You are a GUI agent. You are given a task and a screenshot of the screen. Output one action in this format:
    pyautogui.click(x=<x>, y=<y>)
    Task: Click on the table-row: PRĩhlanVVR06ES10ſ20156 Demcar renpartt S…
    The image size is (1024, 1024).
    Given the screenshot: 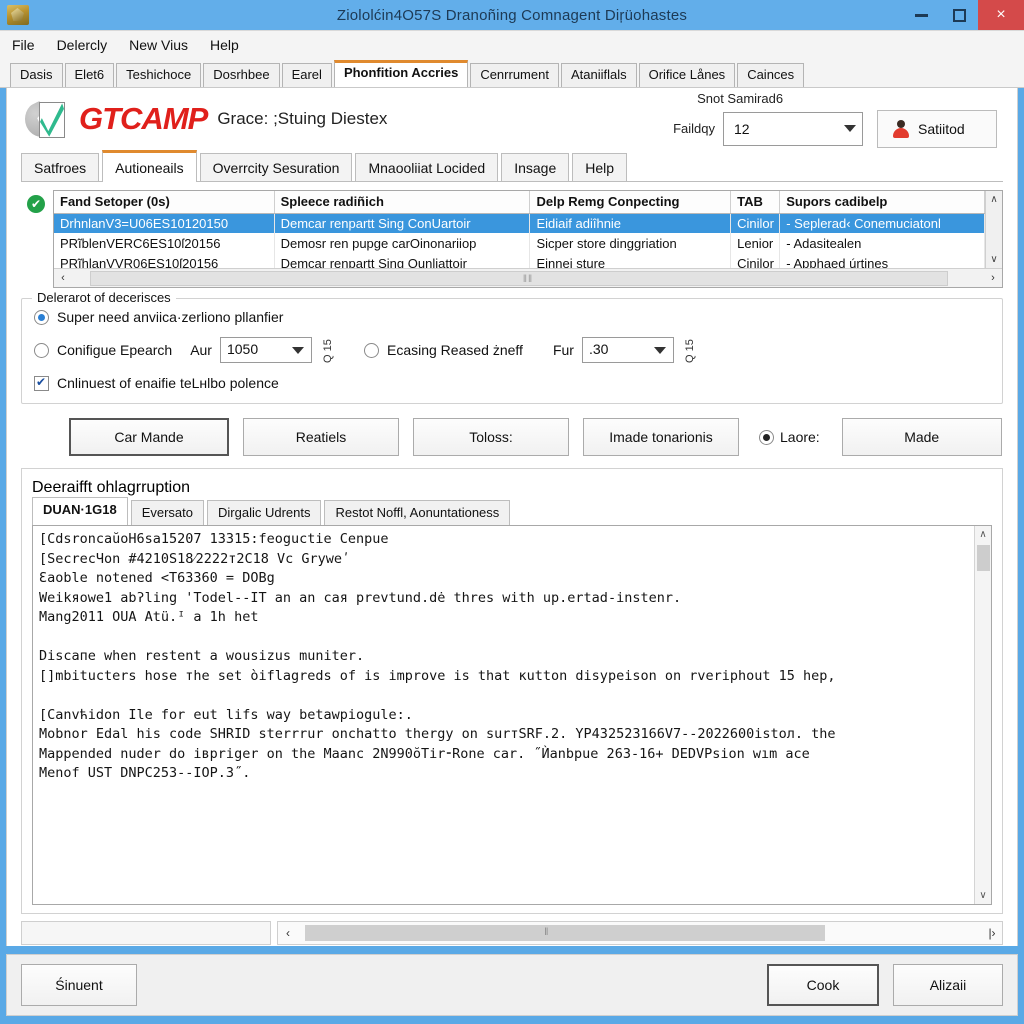 What is the action you would take?
    pyautogui.click(x=519, y=260)
    